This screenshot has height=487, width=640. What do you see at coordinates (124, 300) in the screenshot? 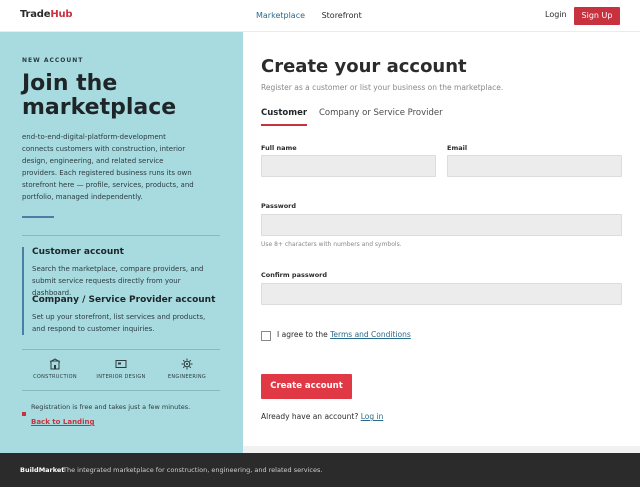
I see `account-title: Company / Service Provider account` at bounding box center [124, 300].